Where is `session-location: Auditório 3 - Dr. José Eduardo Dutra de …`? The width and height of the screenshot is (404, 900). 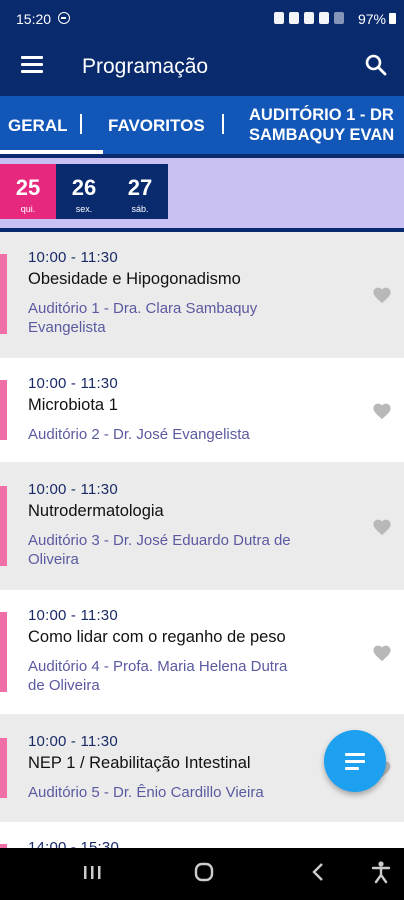
session-location: Auditório 3 - Dr. José Eduardo Dutra de … is located at coordinates (159, 550).